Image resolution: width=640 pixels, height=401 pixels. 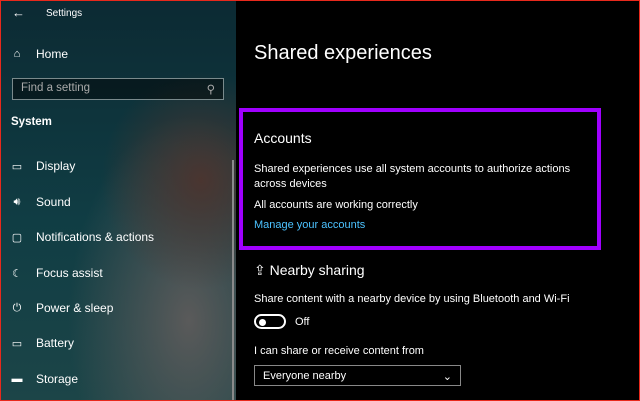 What do you see at coordinates (309, 225) in the screenshot?
I see `manage-accounts-link: Manage your accounts` at bounding box center [309, 225].